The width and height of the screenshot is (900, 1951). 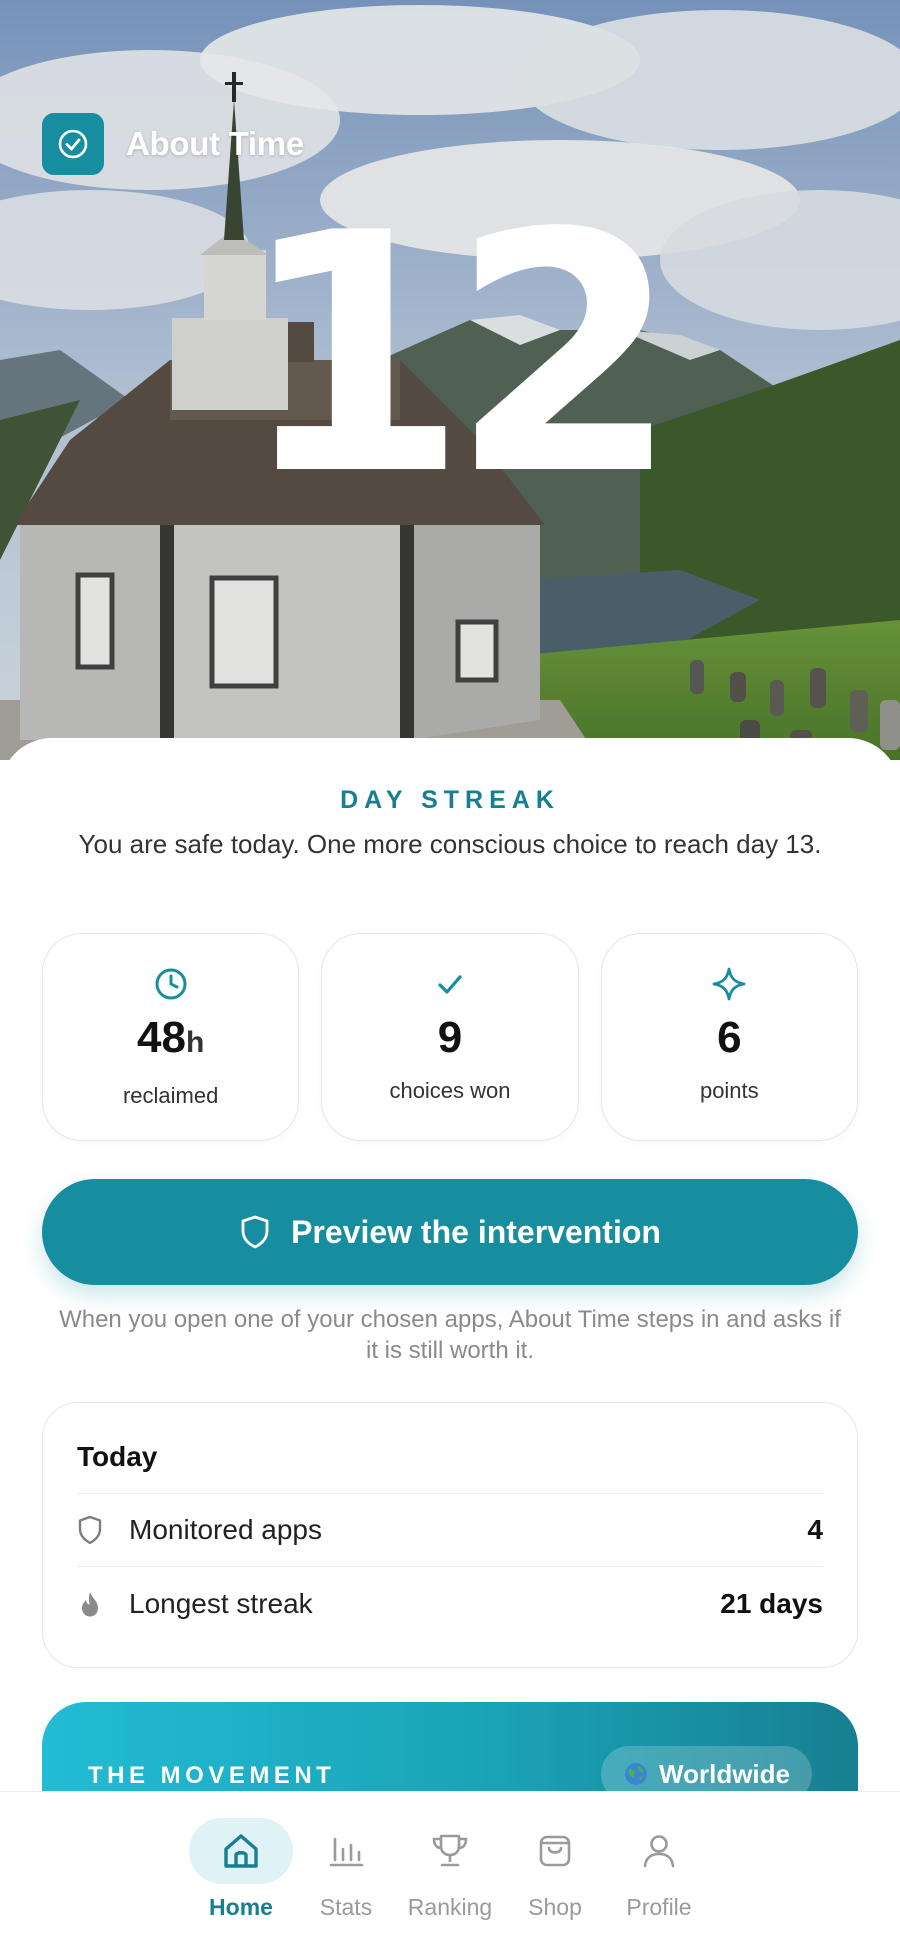 What do you see at coordinates (212, 1775) in the screenshot?
I see `movement-label: THE MOVEMENT` at bounding box center [212, 1775].